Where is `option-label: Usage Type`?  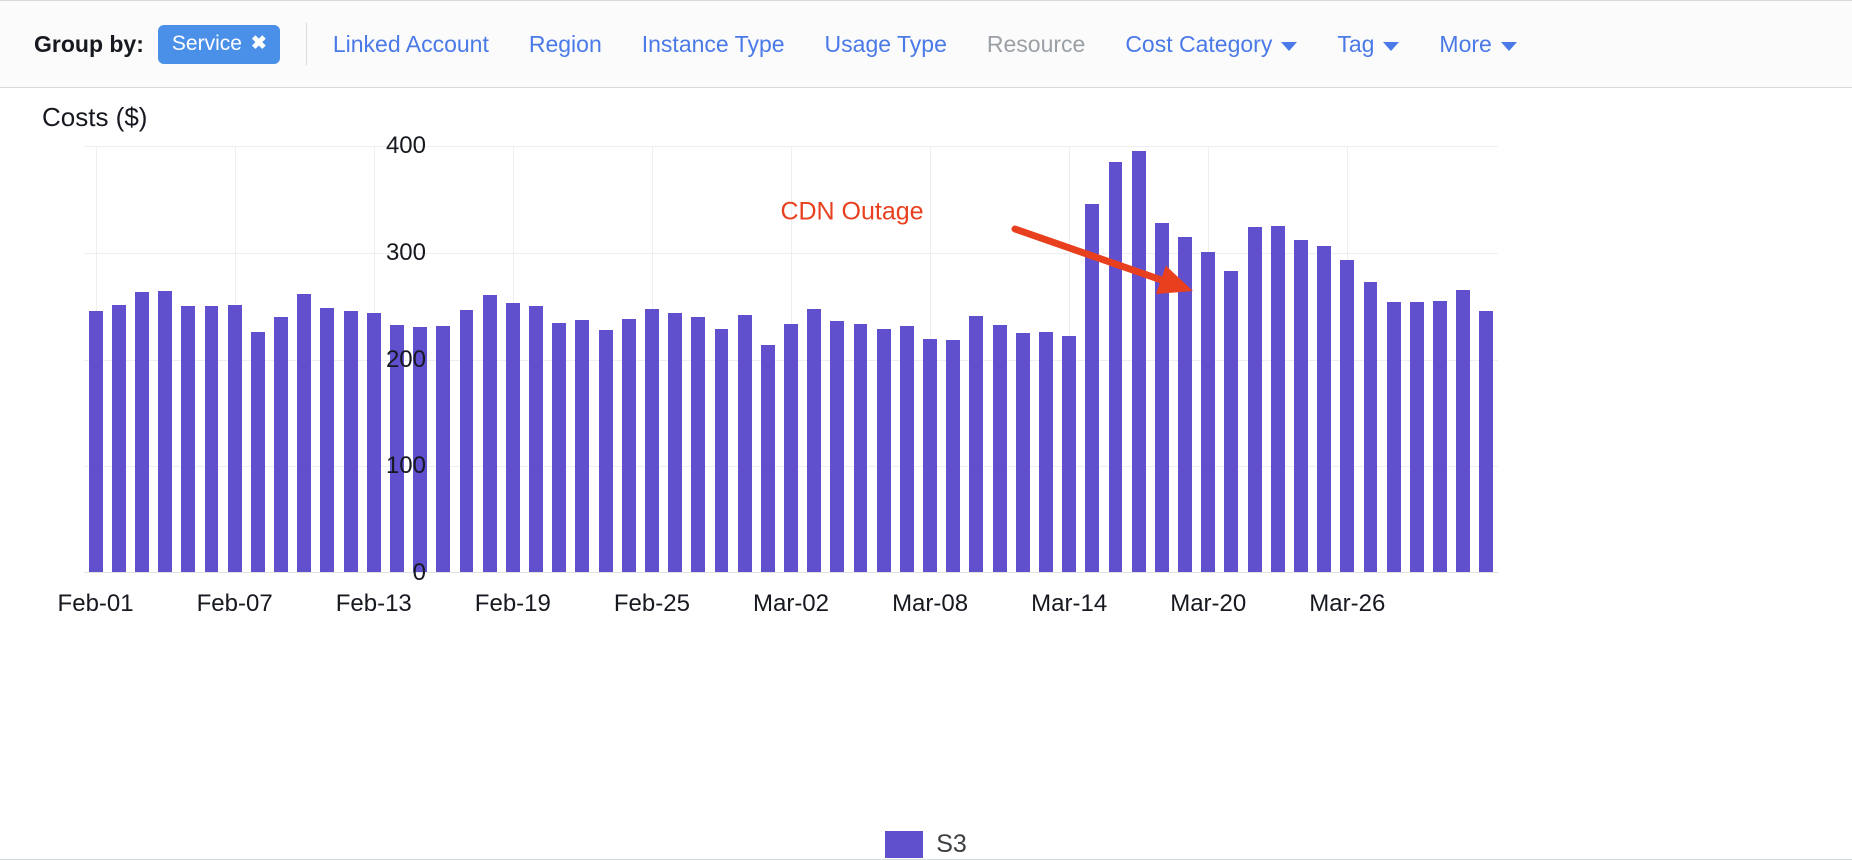 option-label: Usage Type is located at coordinates (885, 43).